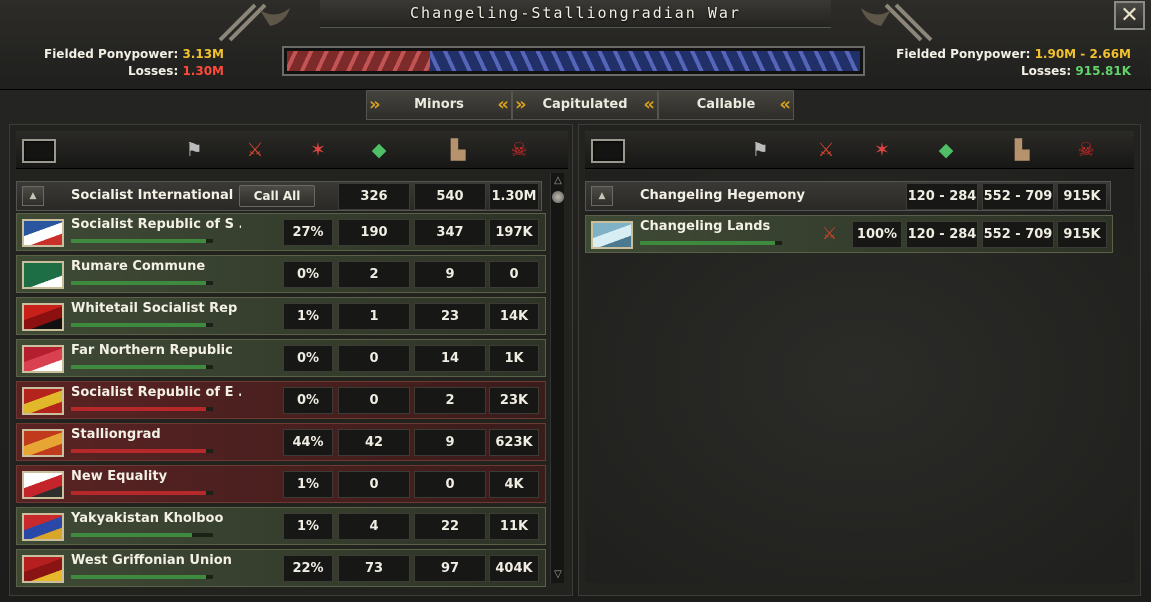  I want to click on scroll-thumb, so click(558, 197).